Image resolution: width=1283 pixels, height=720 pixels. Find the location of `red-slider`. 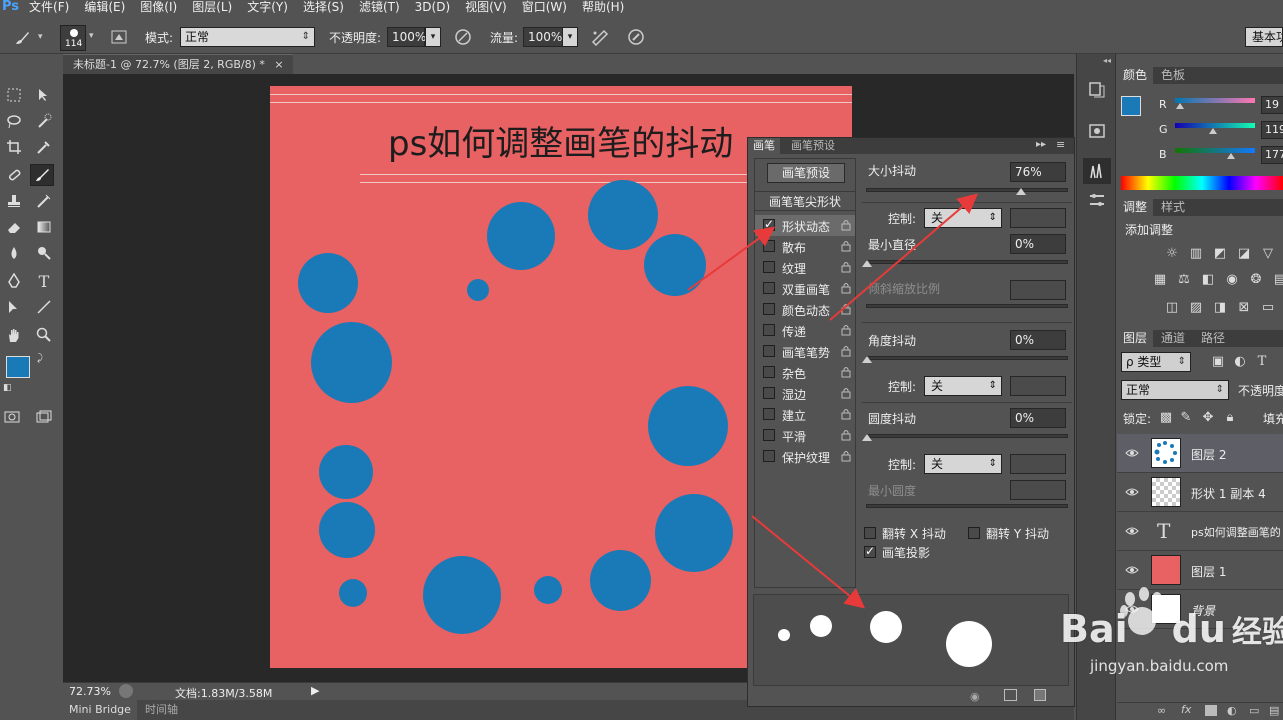

red-slider is located at coordinates (1215, 100).